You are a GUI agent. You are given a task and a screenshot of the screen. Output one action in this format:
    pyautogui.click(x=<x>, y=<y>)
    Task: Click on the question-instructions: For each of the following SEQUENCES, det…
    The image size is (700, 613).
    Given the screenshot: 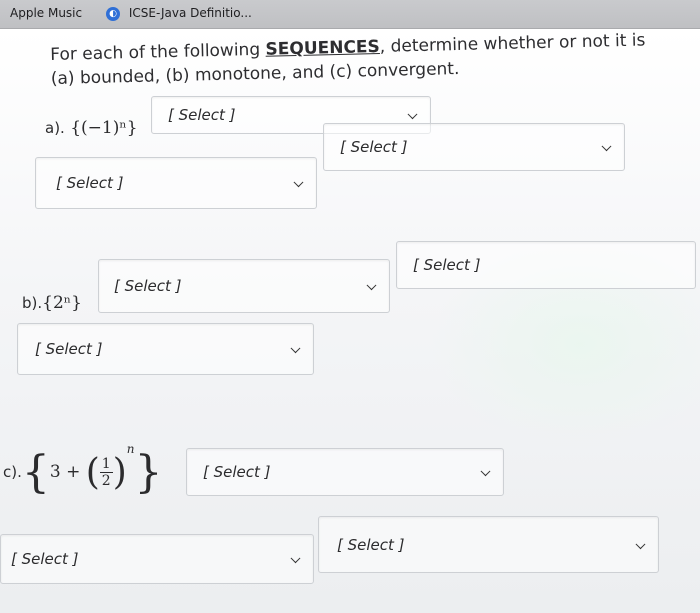 What is the action you would take?
    pyautogui.click(x=348, y=59)
    